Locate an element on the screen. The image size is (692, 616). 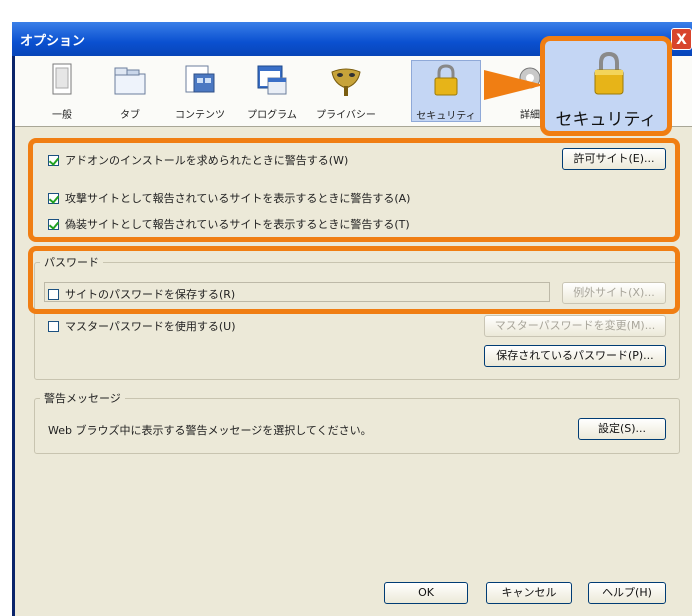
tab-general: 一般 is located at coordinates (62, 91).